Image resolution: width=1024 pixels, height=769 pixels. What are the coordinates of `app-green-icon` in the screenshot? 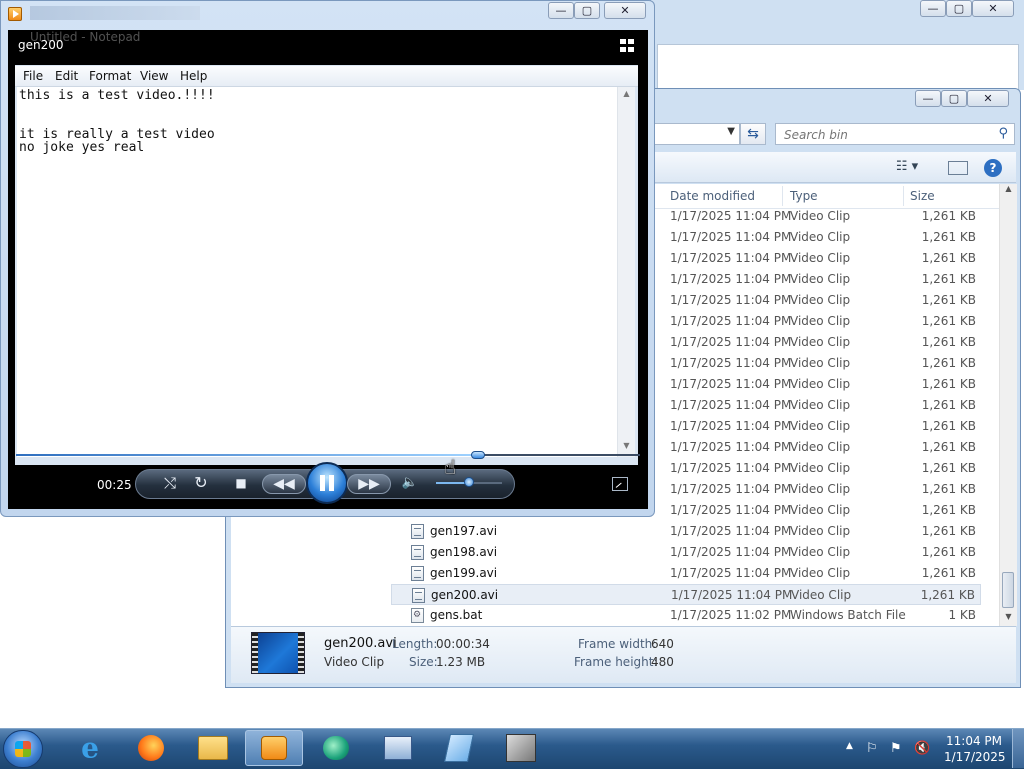 It's located at (336, 748).